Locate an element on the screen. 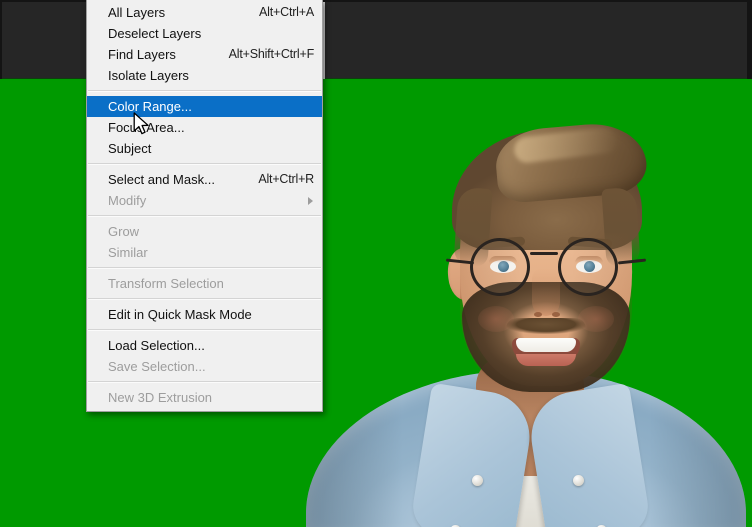  menu-item-label: Grow is located at coordinates (124, 231).